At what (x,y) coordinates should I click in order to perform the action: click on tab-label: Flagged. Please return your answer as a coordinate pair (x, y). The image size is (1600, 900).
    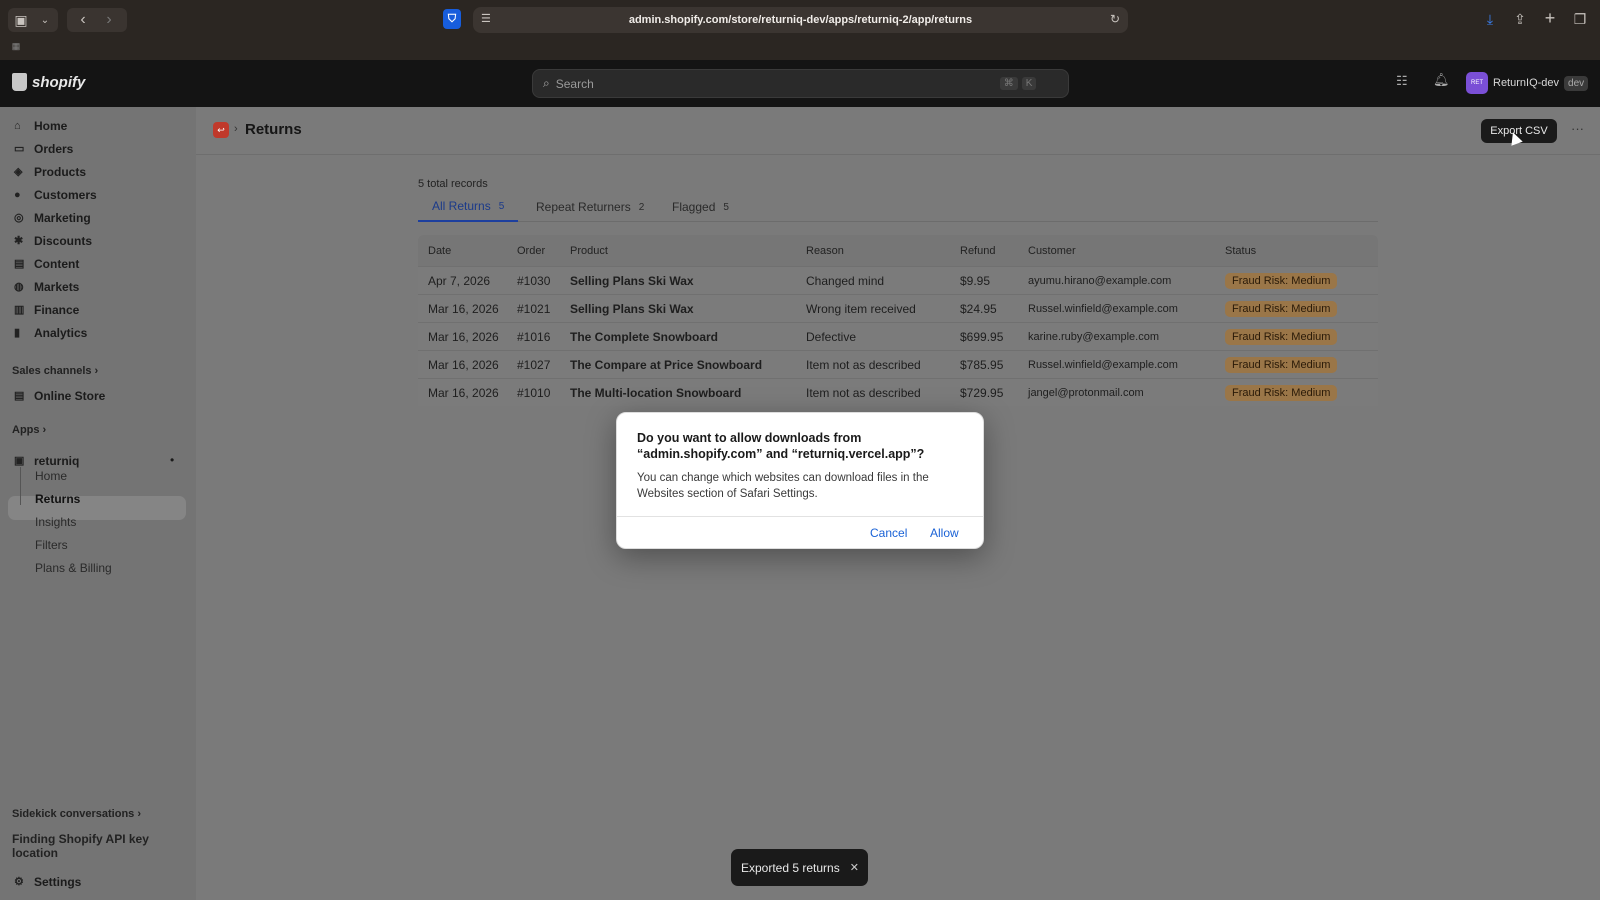
    Looking at the image, I should click on (694, 207).